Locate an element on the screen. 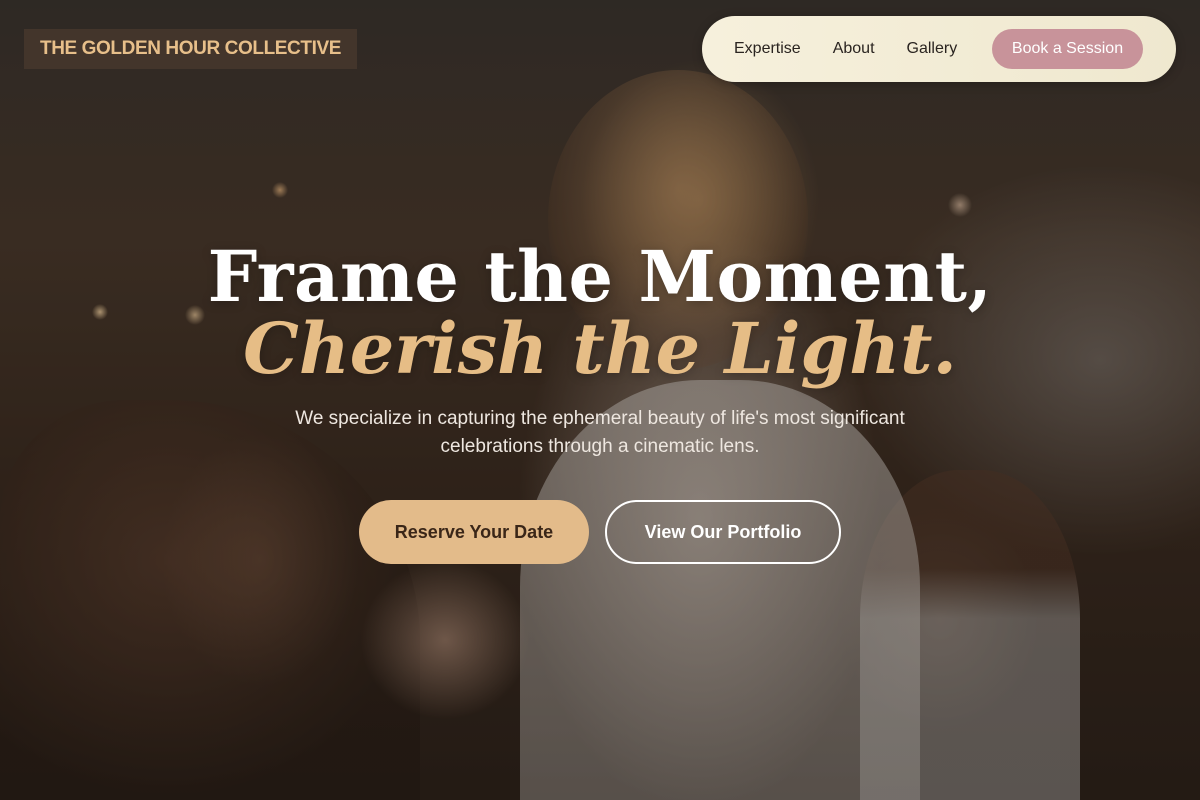 This screenshot has height=800, width=1200. reserve-date-button: Reserve Your Date is located at coordinates (474, 532).